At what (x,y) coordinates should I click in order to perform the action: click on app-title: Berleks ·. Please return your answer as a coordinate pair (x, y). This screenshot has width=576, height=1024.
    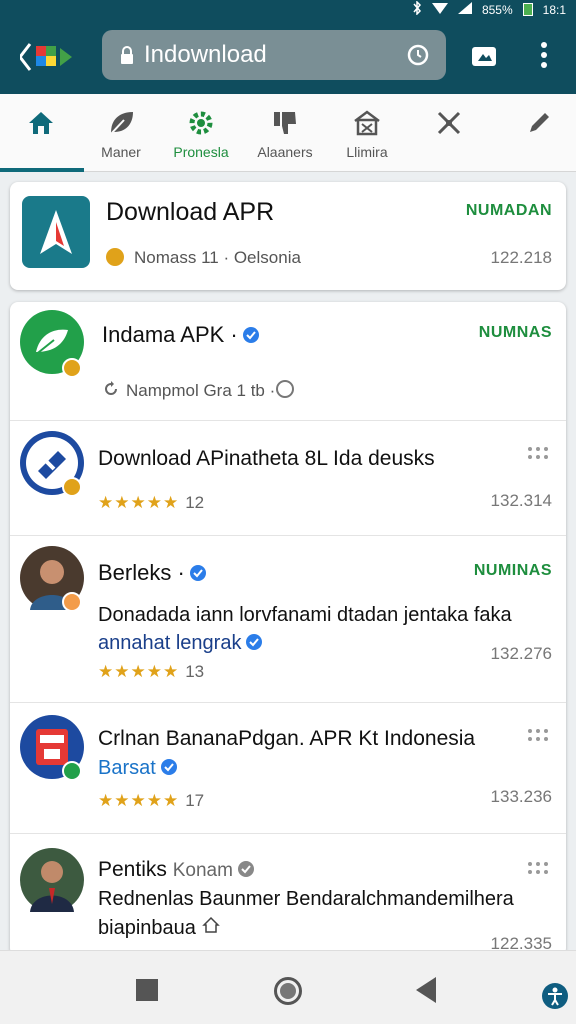
    Looking at the image, I should click on (152, 573).